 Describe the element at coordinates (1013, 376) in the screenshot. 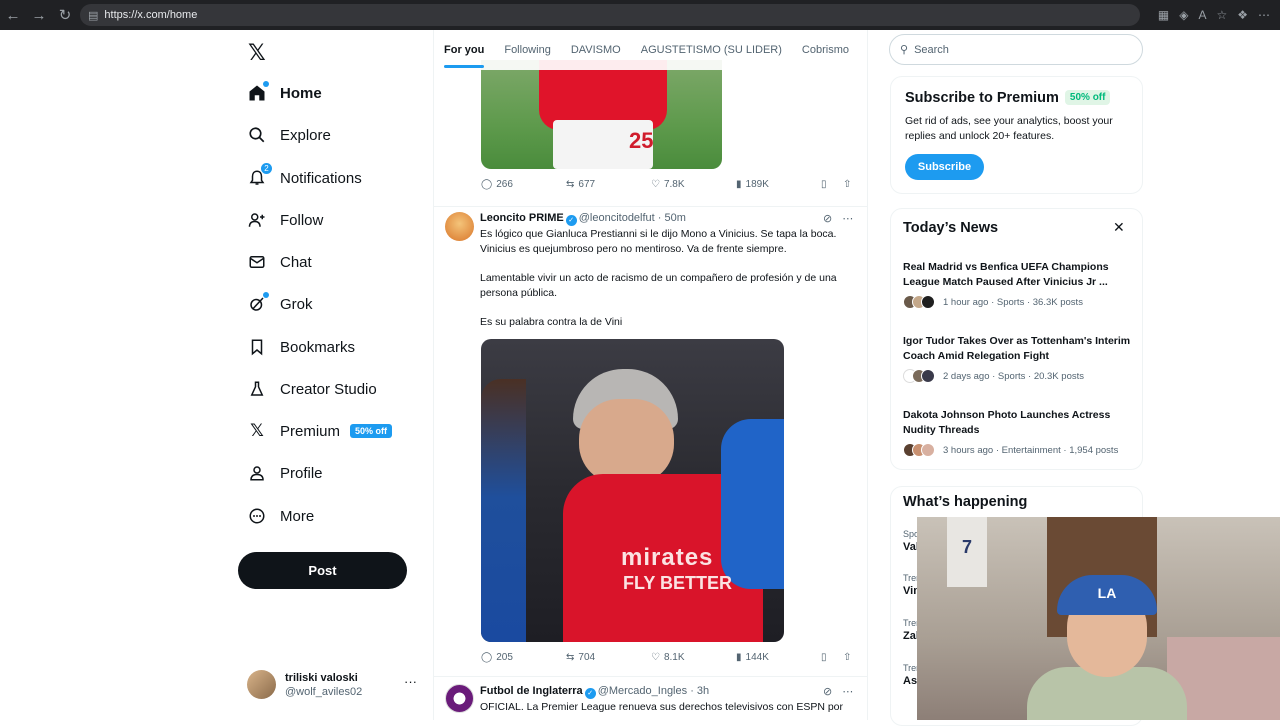

I see `news-meta-text: 2 days ago · Sports · 20.3K posts` at that location.